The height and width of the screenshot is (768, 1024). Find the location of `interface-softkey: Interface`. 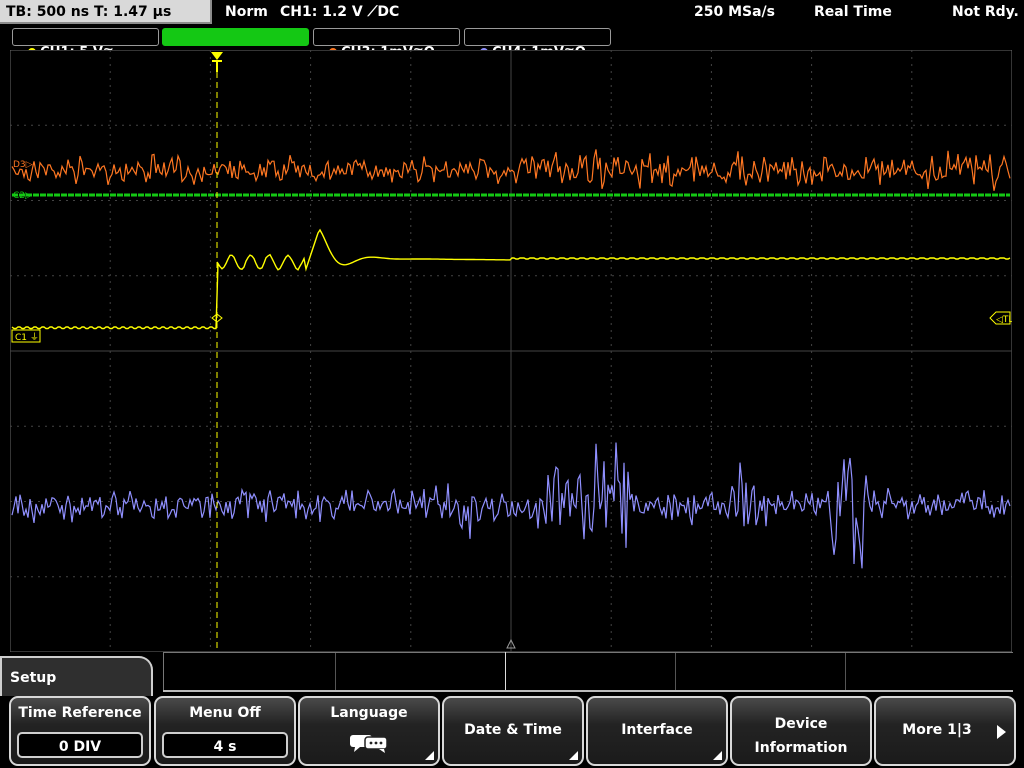

interface-softkey: Interface is located at coordinates (657, 731).